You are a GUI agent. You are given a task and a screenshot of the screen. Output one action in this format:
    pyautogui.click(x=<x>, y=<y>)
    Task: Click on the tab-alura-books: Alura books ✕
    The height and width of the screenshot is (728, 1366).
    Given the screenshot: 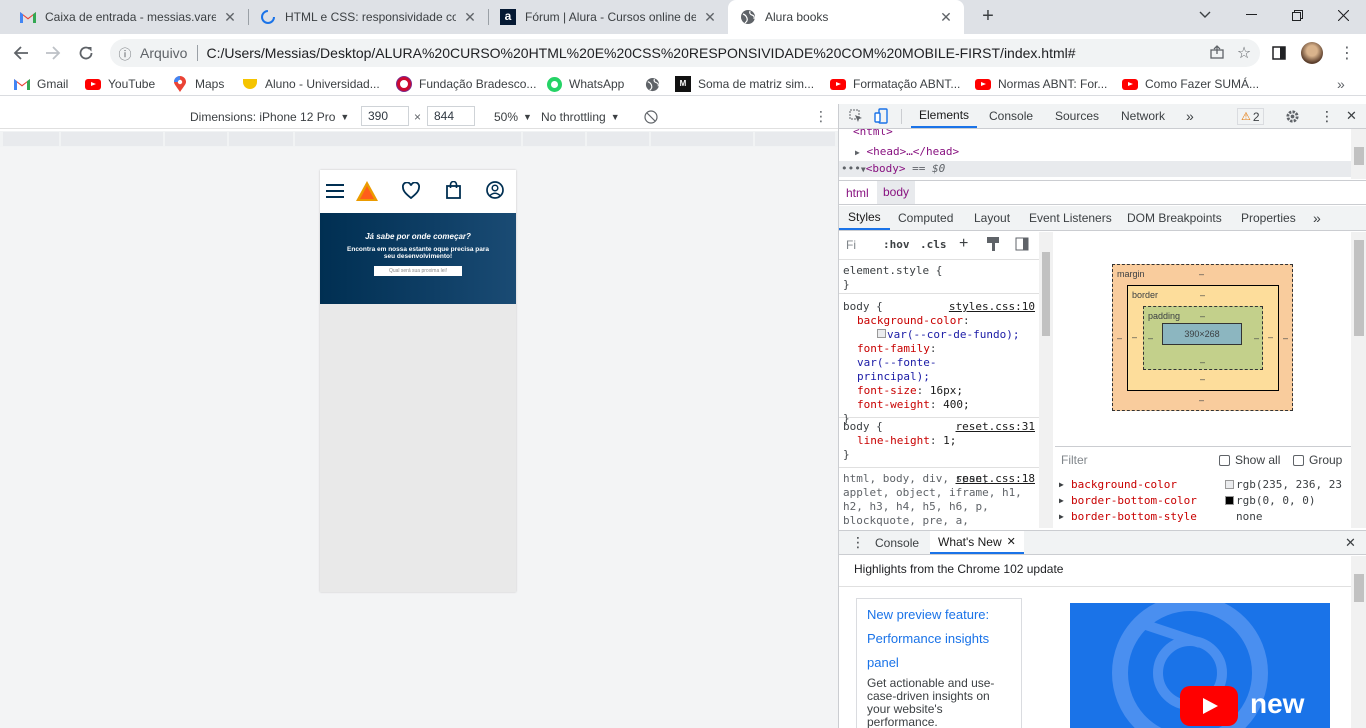 What is the action you would take?
    pyautogui.click(x=846, y=17)
    